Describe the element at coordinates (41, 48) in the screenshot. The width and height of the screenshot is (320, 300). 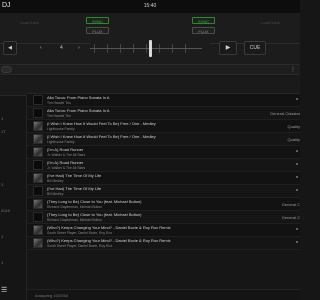
I see `prev-arrow-icon: ‹` at that location.